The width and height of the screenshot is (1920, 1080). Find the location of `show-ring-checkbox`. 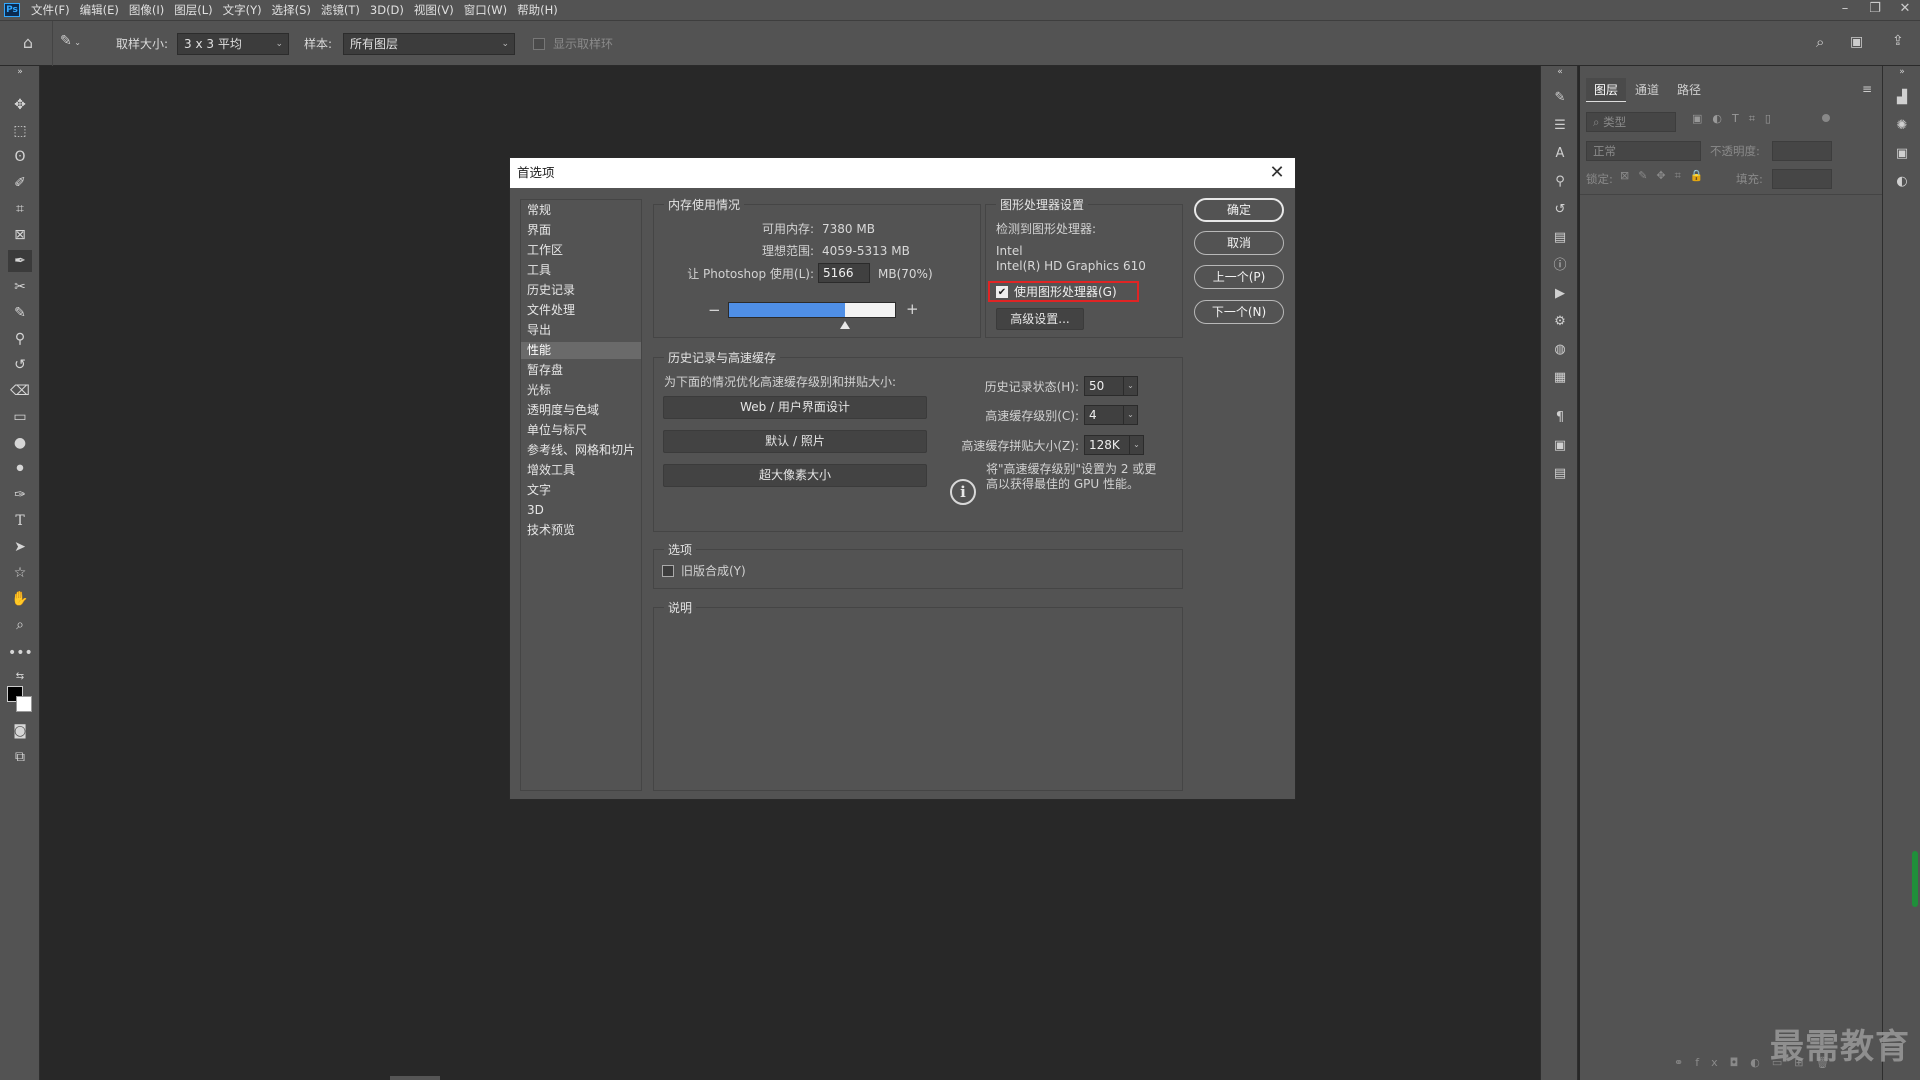

show-ring-checkbox is located at coordinates (539, 44).